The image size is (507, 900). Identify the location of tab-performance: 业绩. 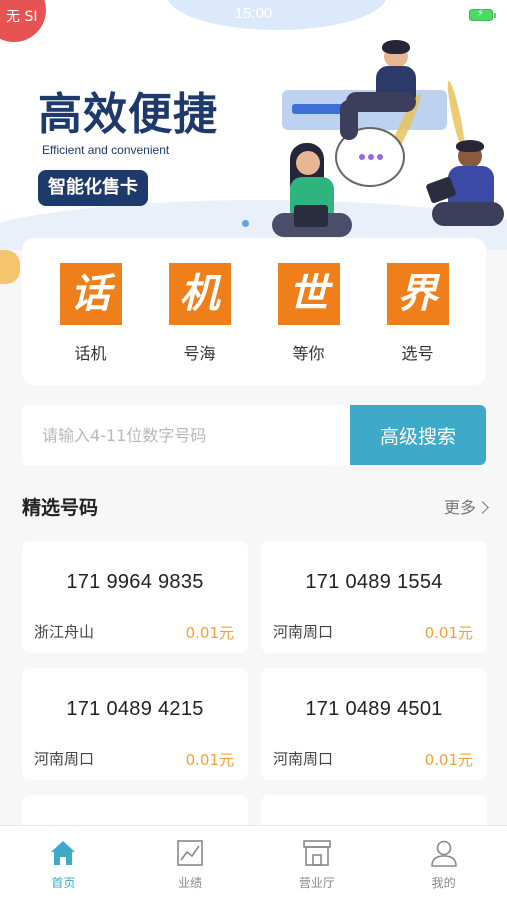
(190, 863).